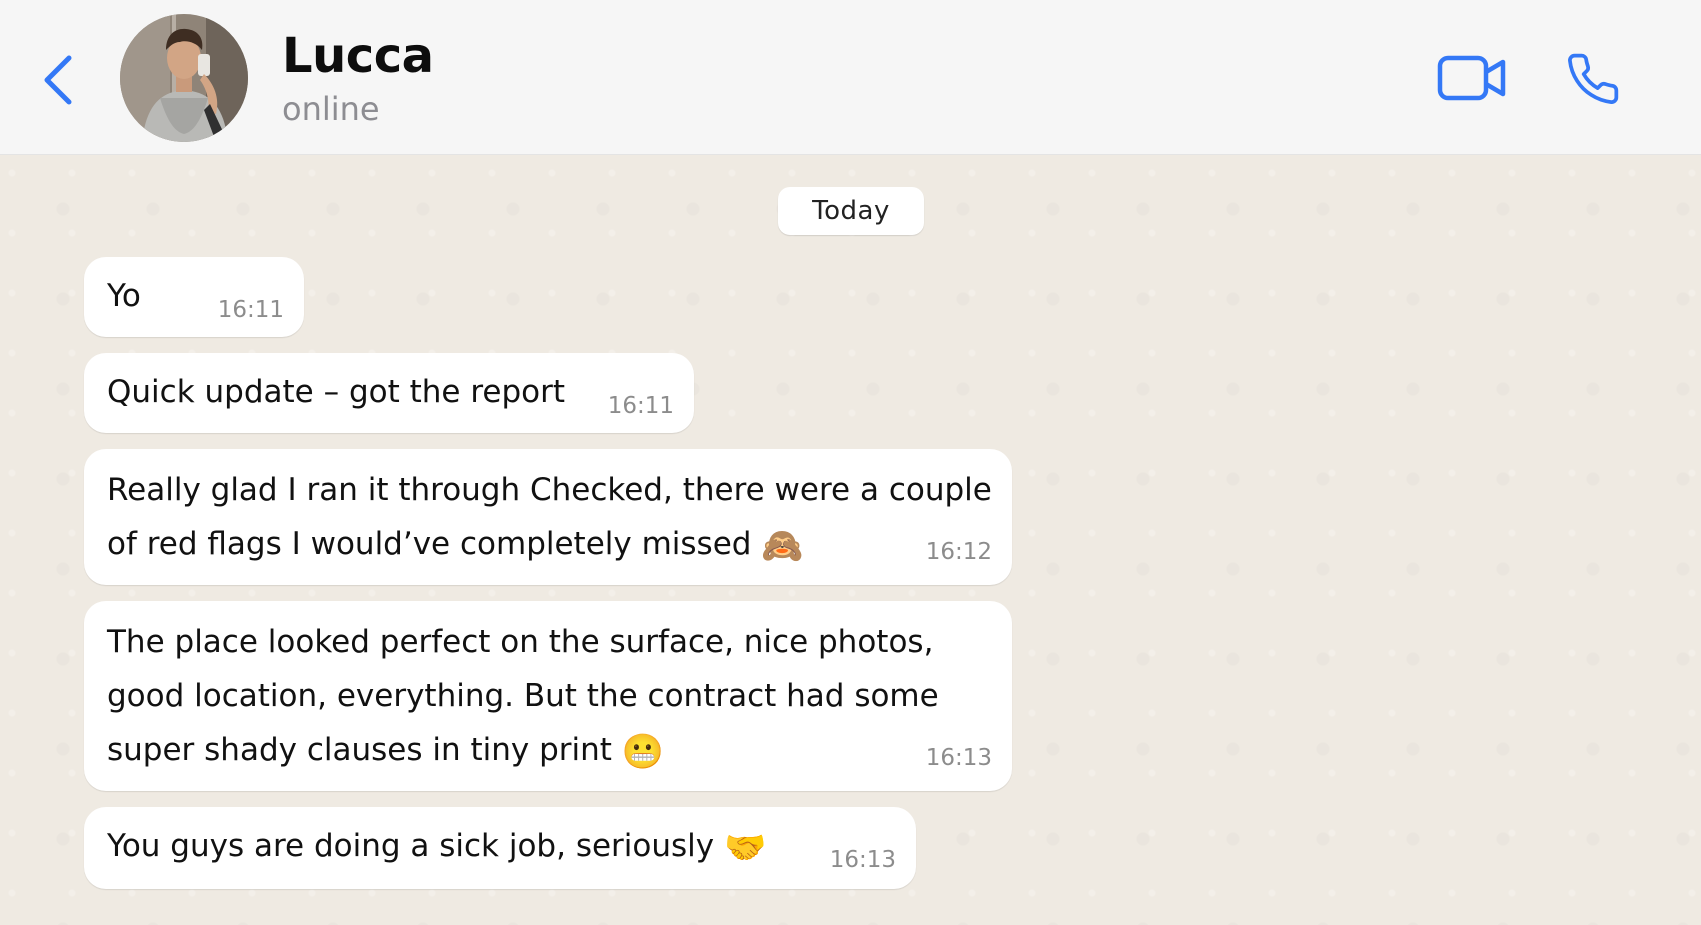 The width and height of the screenshot is (1701, 925). Describe the element at coordinates (958, 552) in the screenshot. I see `message-time: 16:12` at that location.